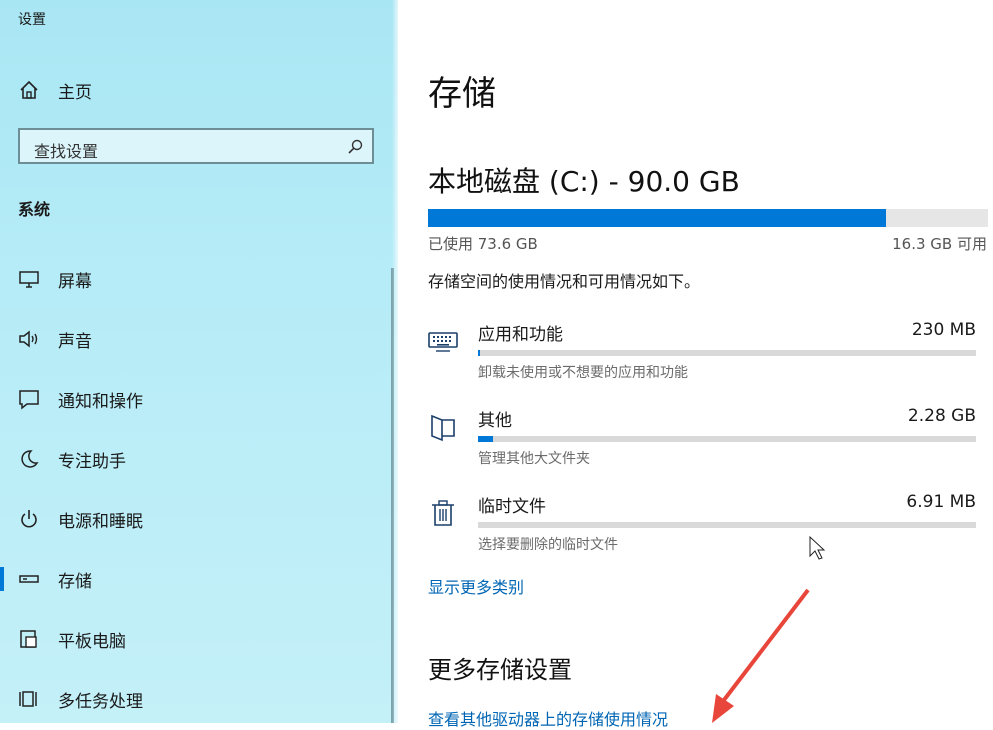  Describe the element at coordinates (520, 335) in the screenshot. I see `category-name: 应用和功能` at that location.